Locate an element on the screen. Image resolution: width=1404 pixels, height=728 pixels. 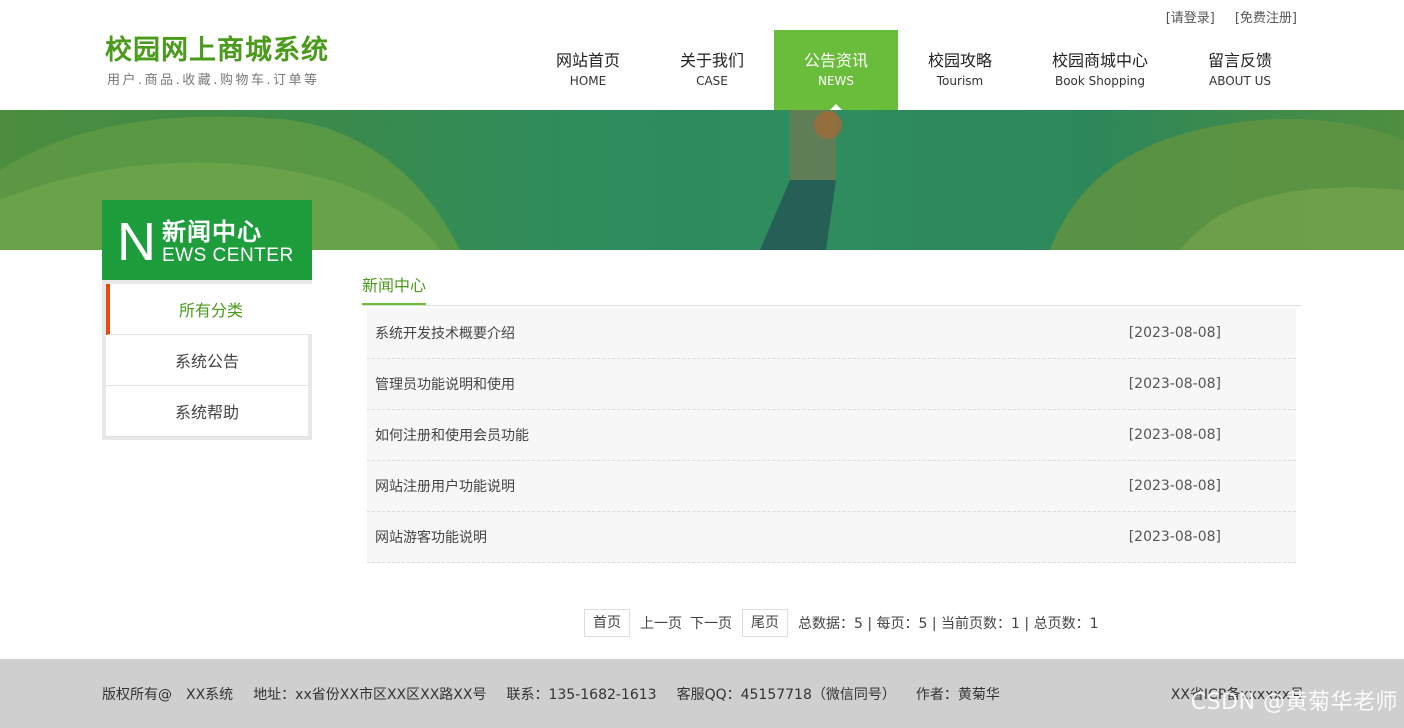
news-center-header: N 新闻中心 EWS CENTER is located at coordinates (207, 240).